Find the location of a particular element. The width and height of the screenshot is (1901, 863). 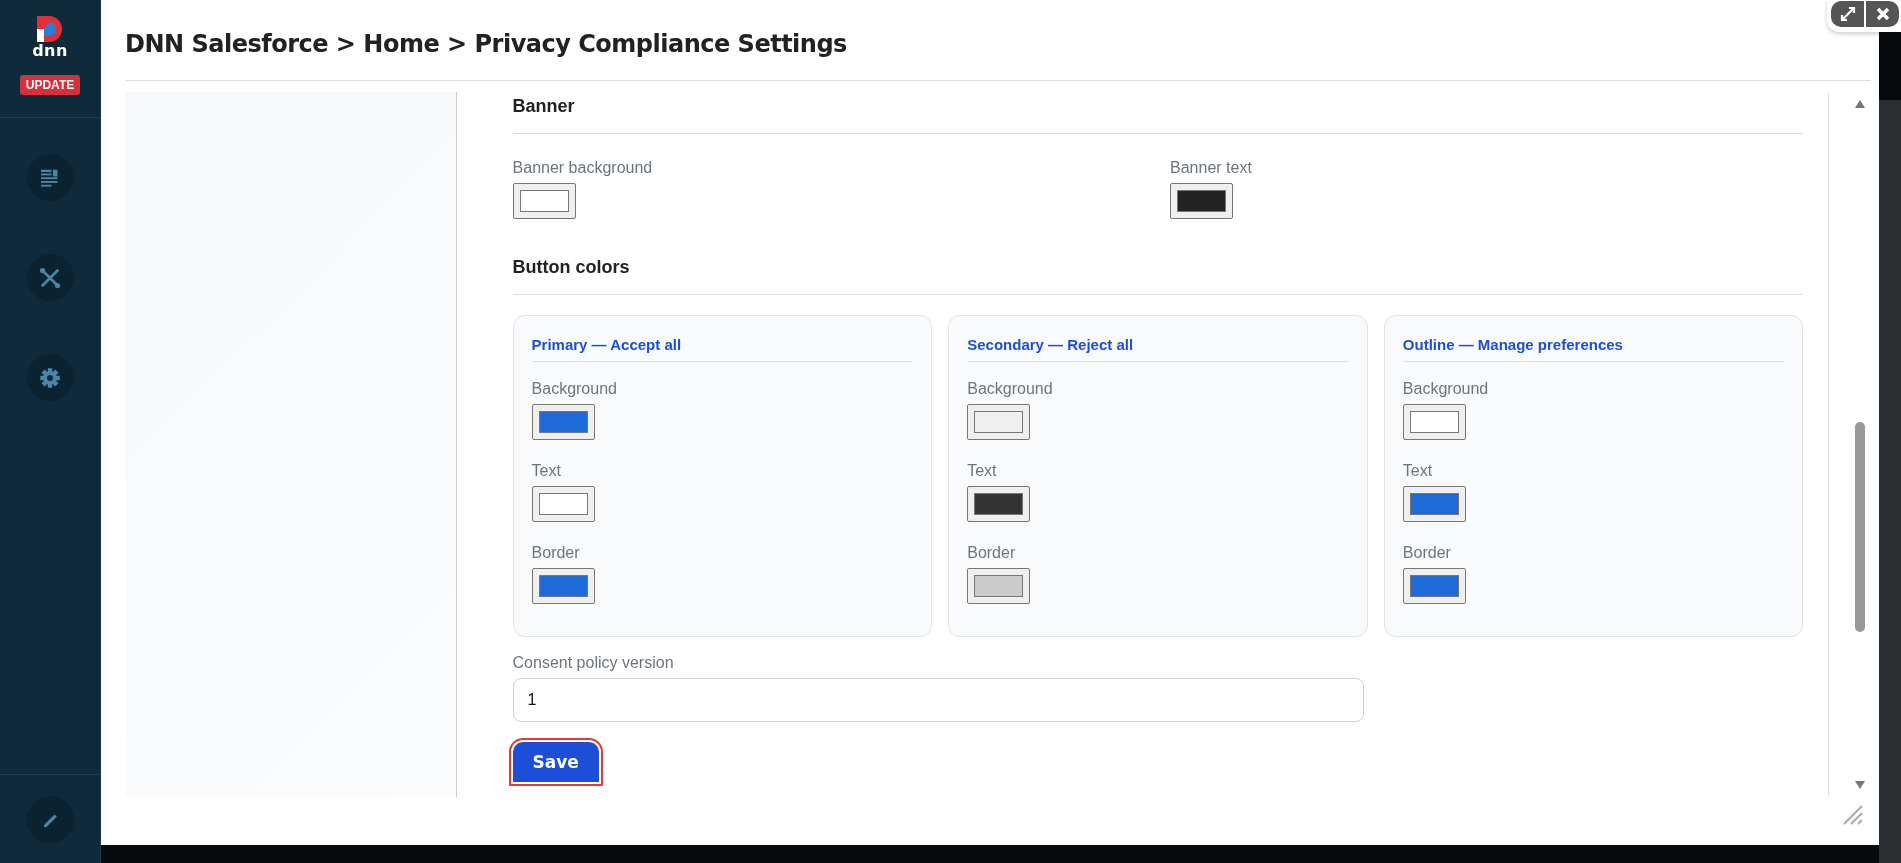

resize-grip-icon is located at coordinates (1852, 814).